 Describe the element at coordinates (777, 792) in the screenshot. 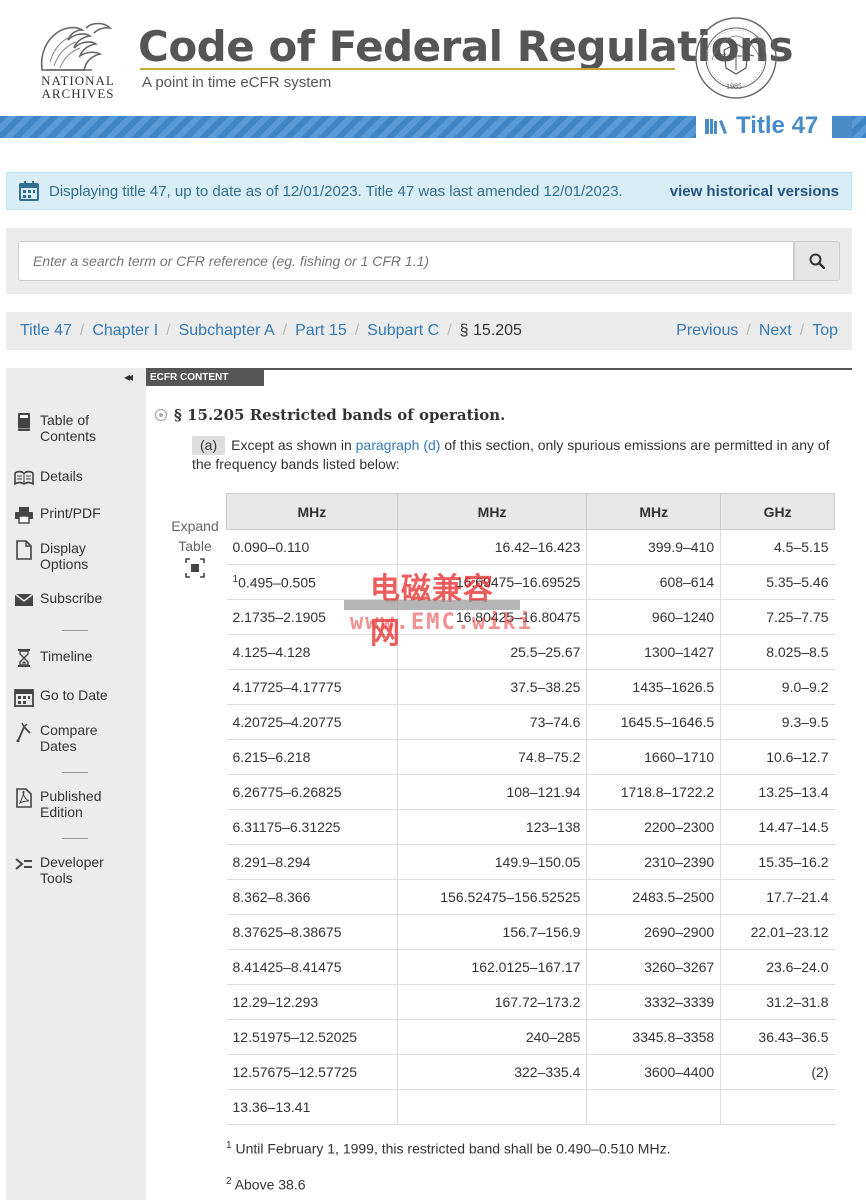

I see `table-cell: 13.25–13.4` at that location.